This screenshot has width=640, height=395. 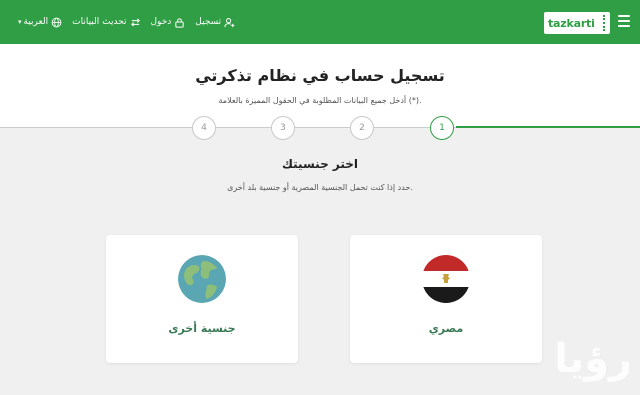 I want to click on login-link: دخول, so click(x=168, y=22).